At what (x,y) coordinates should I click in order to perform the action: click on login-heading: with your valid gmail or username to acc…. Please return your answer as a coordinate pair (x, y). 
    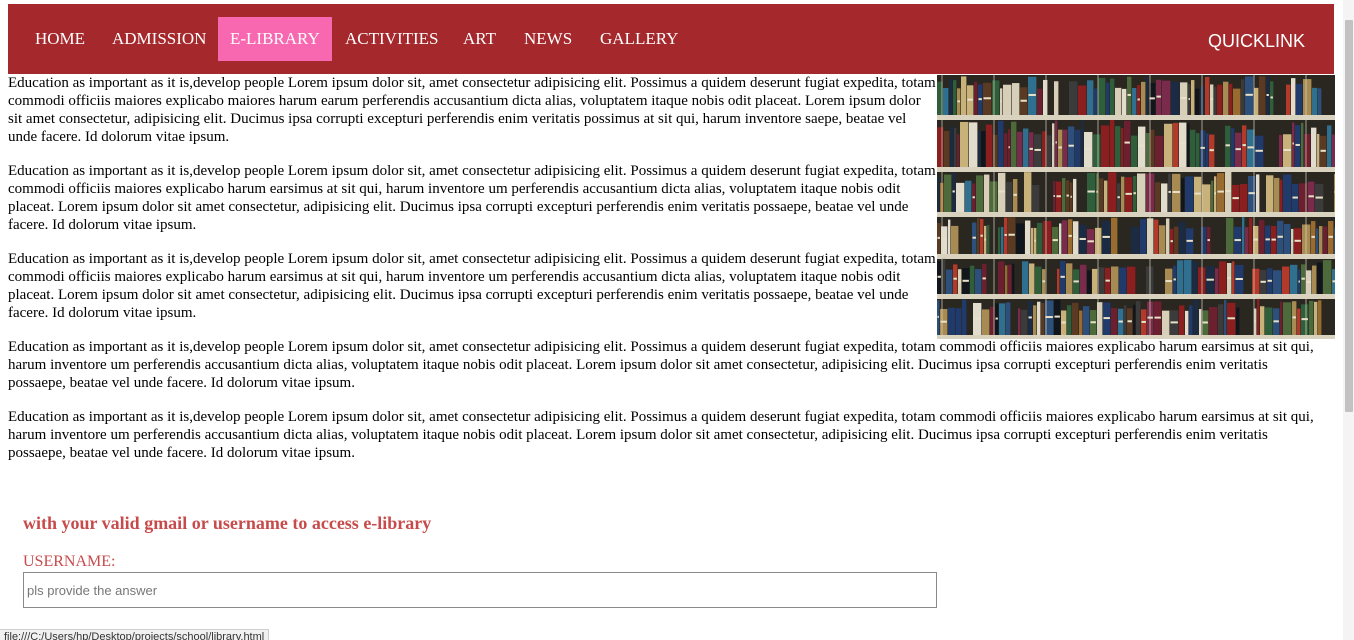
    Looking at the image, I should click on (227, 523).